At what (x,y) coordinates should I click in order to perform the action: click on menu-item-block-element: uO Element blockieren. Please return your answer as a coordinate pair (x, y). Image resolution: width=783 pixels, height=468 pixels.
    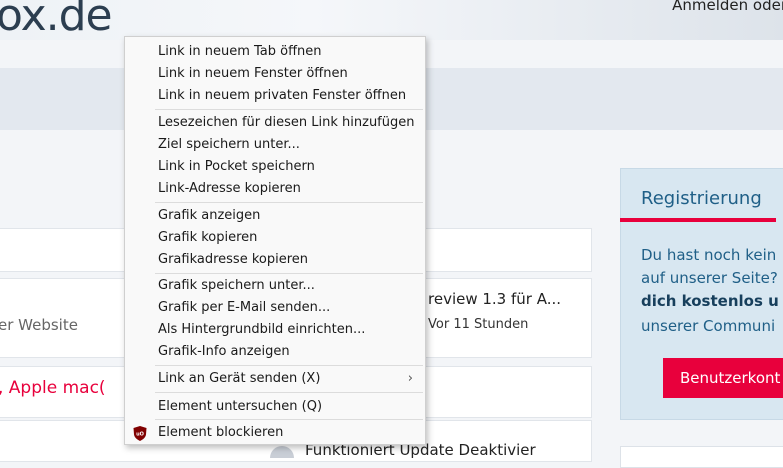
    Looking at the image, I should click on (275, 433).